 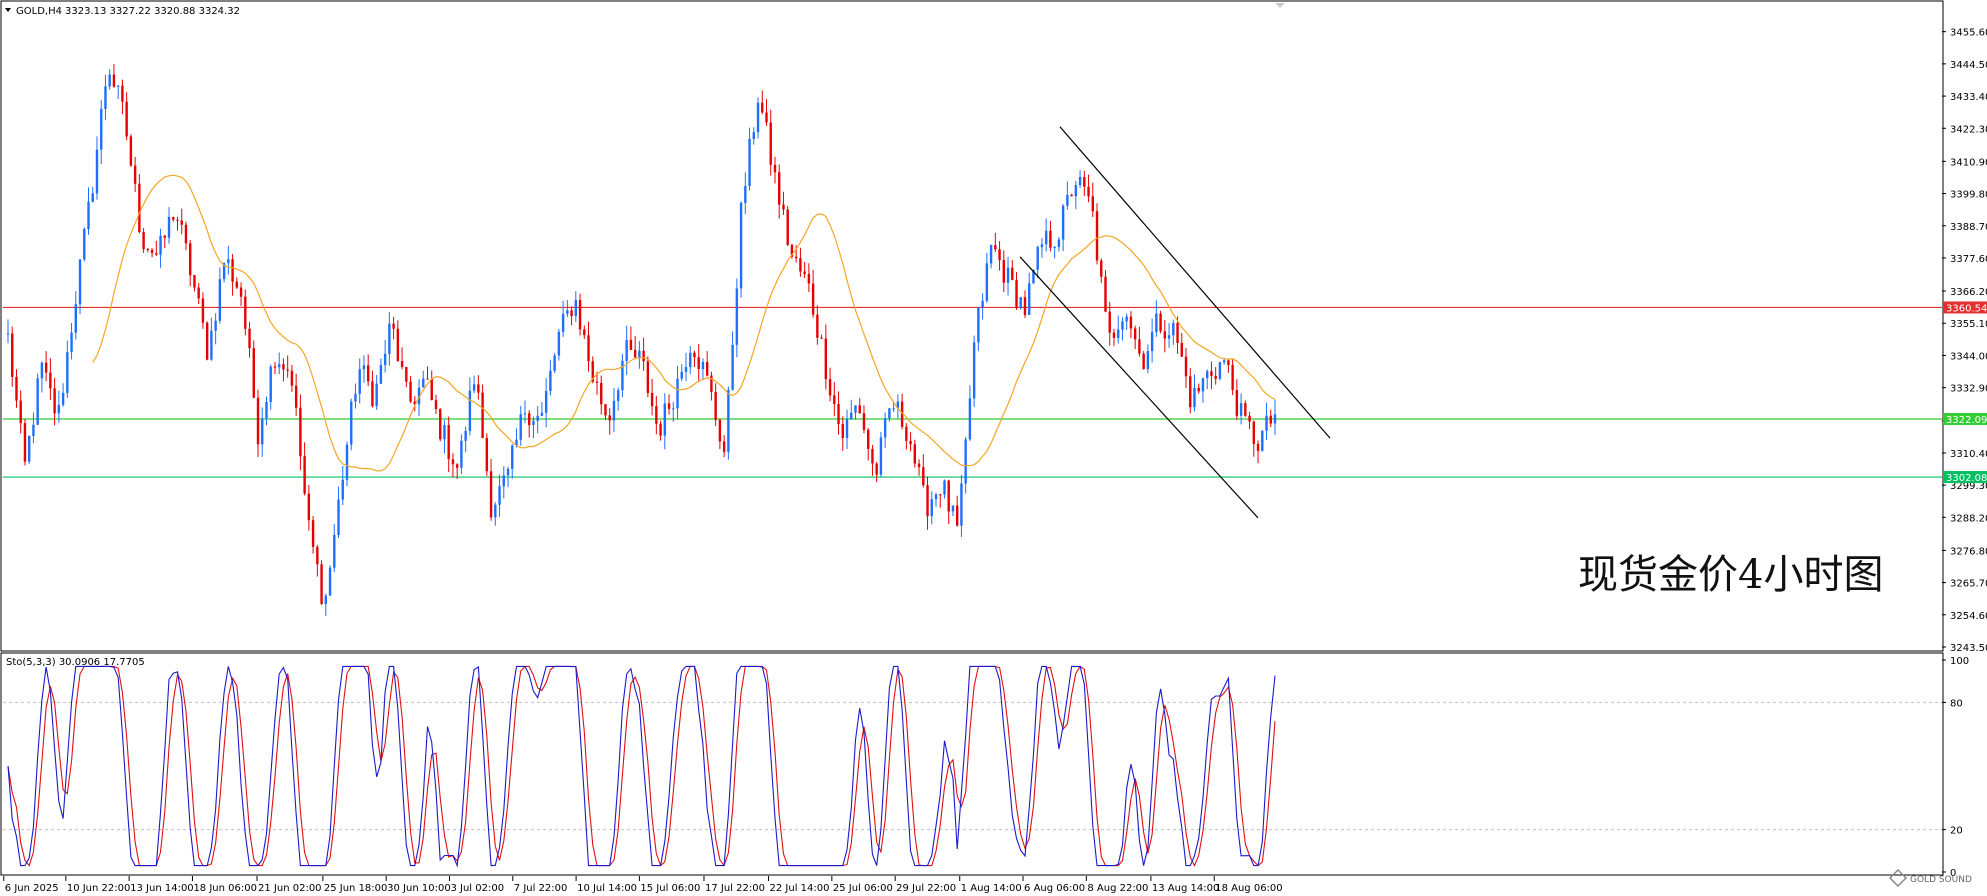 What do you see at coordinates (152, 11) in the screenshot?
I see `ohlc-readout: 3323.13 3327.22 3320.88 3324.32` at bounding box center [152, 11].